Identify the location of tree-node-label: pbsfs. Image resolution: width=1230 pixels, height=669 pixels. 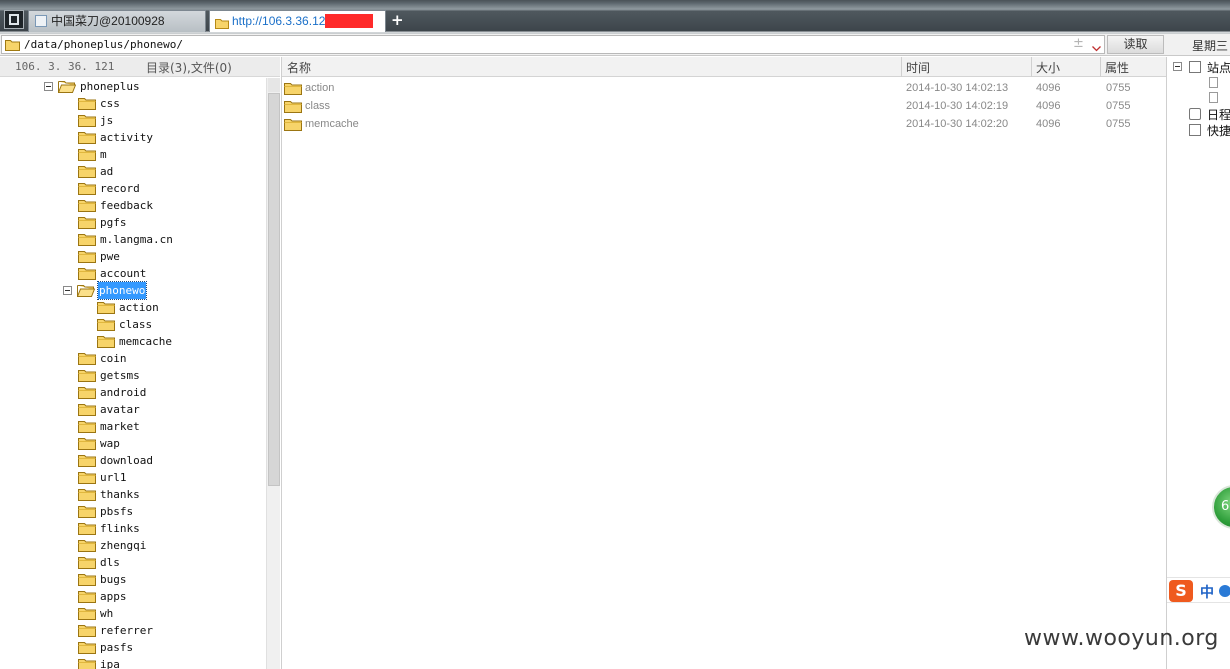
(117, 511).